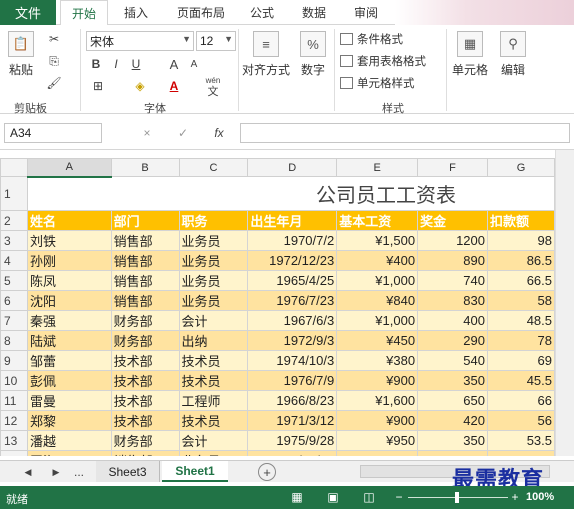 This screenshot has height=509, width=574. What do you see at coordinates (520, 420) in the screenshot?
I see `table-cell: 56` at bounding box center [520, 420].